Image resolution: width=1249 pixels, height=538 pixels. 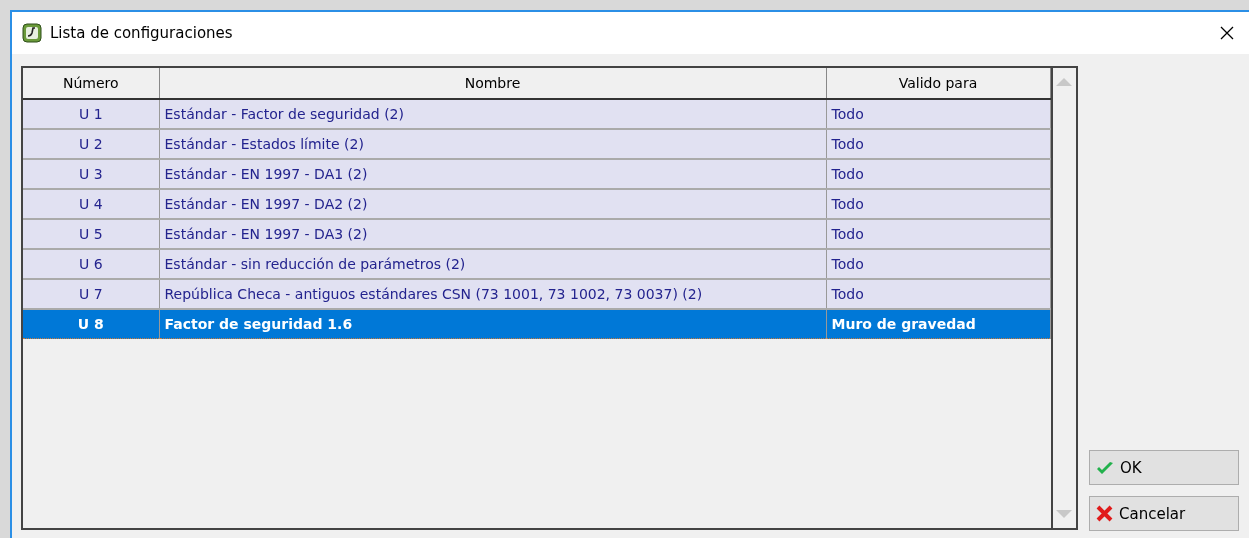 What do you see at coordinates (91, 114) in the screenshot?
I see `table-cell: U 1` at bounding box center [91, 114].